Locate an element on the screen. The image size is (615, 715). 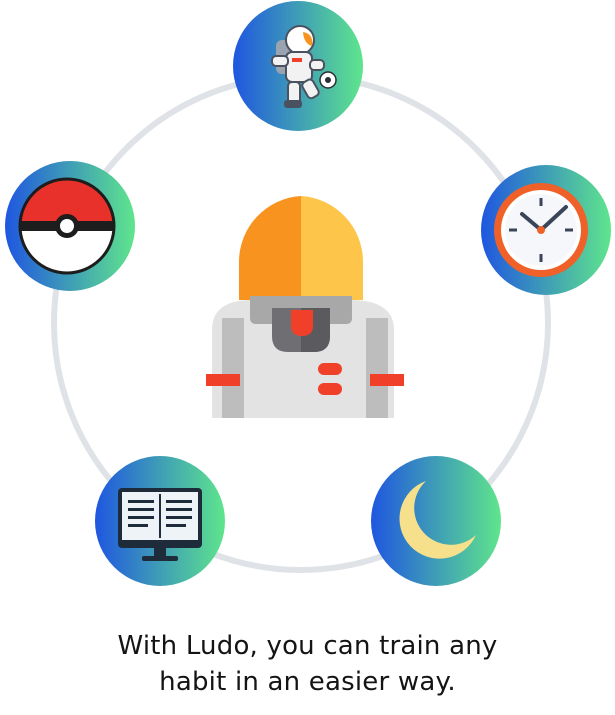
astronaut-icon is located at coordinates (305, 307).